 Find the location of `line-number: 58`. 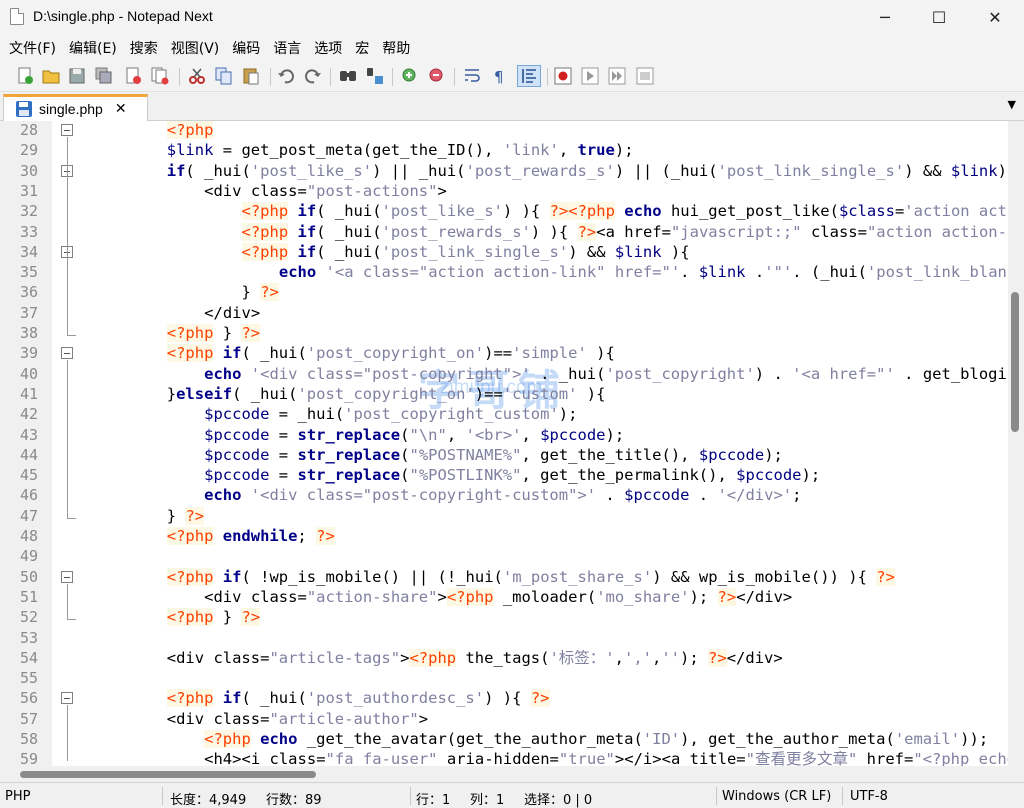

line-number: 58 is located at coordinates (28, 739).